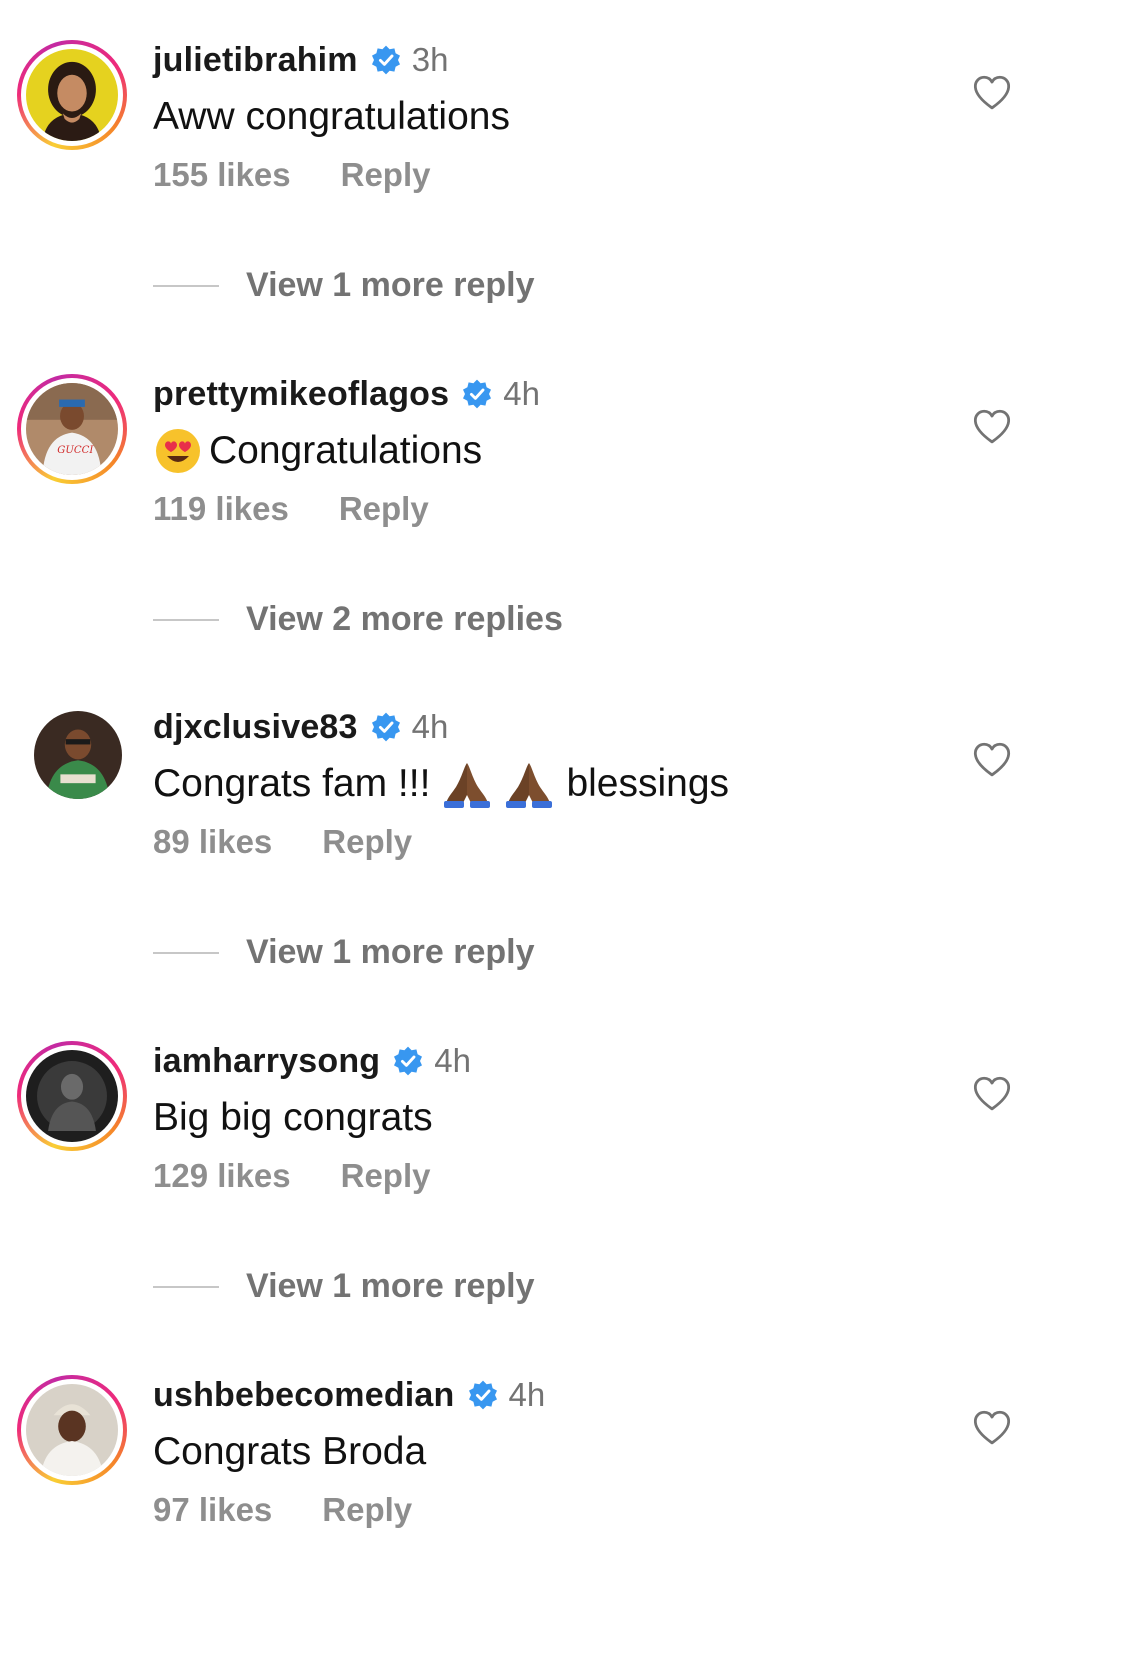 This screenshot has height=1669, width=1125. What do you see at coordinates (331, 116) in the screenshot?
I see `comment-text: Aww congratulations` at bounding box center [331, 116].